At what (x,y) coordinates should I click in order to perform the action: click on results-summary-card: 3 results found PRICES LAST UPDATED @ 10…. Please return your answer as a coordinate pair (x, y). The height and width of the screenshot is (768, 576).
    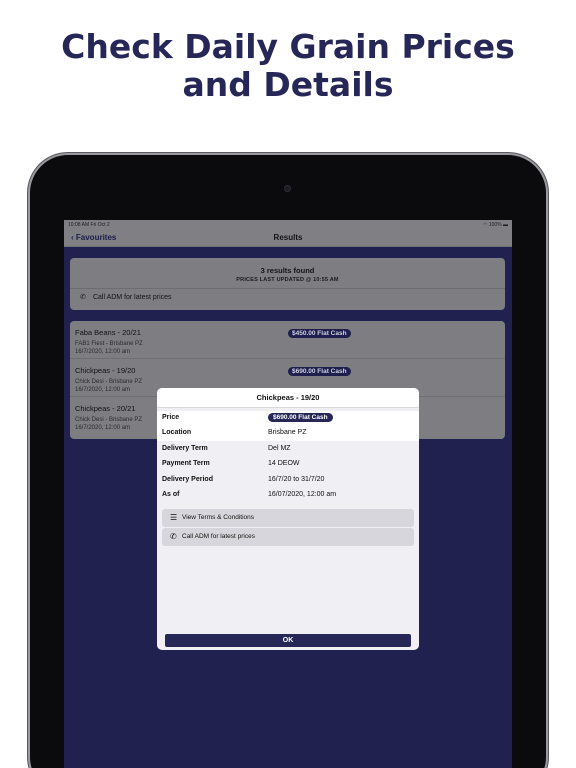
    Looking at the image, I should click on (287, 284).